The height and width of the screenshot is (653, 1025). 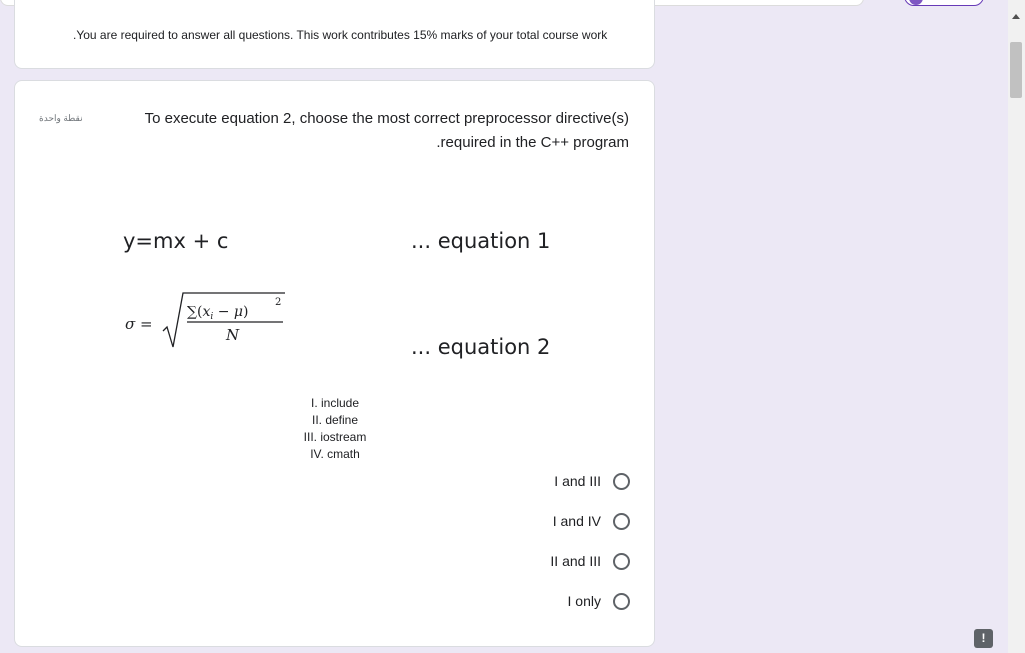 What do you see at coordinates (575, 561) in the screenshot?
I see `option-label: II and III` at bounding box center [575, 561].